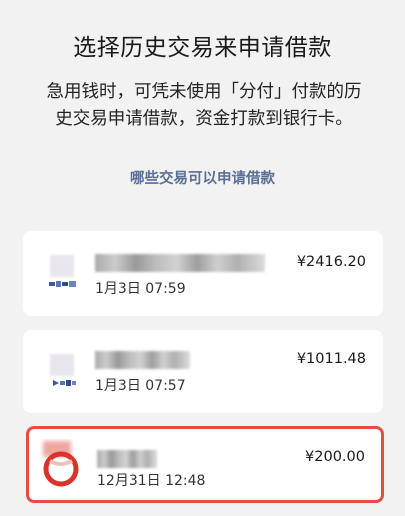 Image resolution: width=405 pixels, height=516 pixels. Describe the element at coordinates (203, 273) in the screenshot. I see `transaction-card: 1月3日 07:59 ¥2416.20` at that location.